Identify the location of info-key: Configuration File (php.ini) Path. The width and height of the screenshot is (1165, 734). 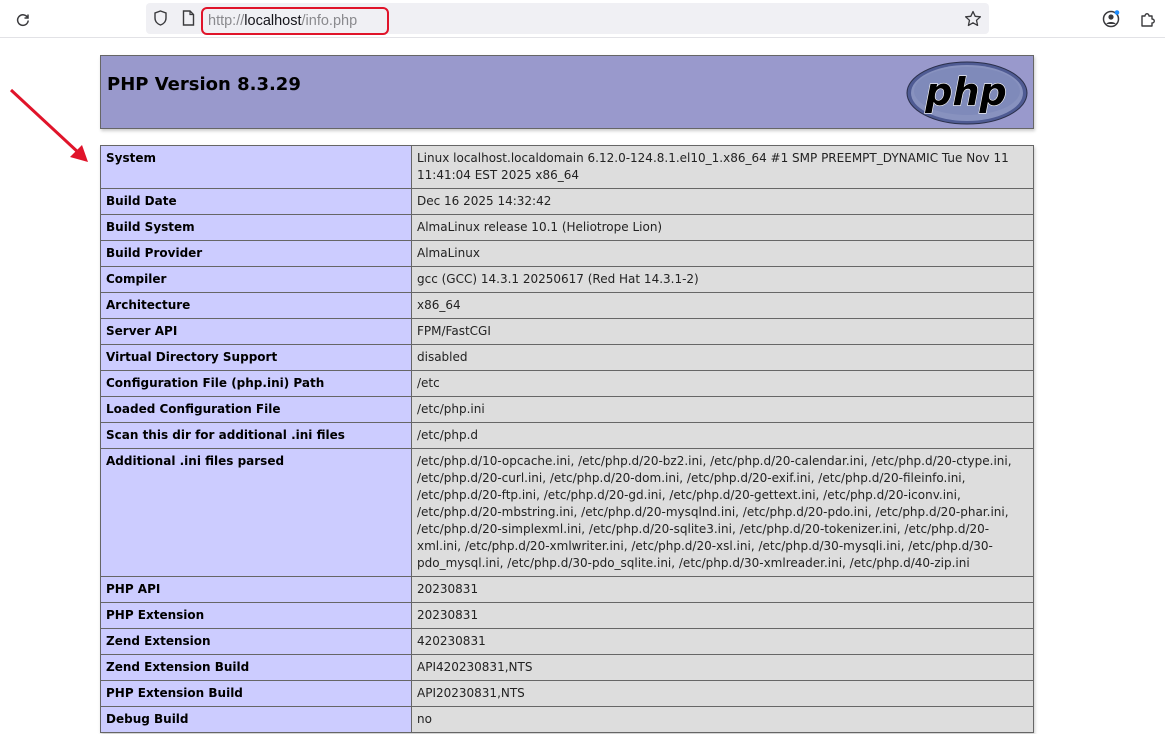
(256, 383).